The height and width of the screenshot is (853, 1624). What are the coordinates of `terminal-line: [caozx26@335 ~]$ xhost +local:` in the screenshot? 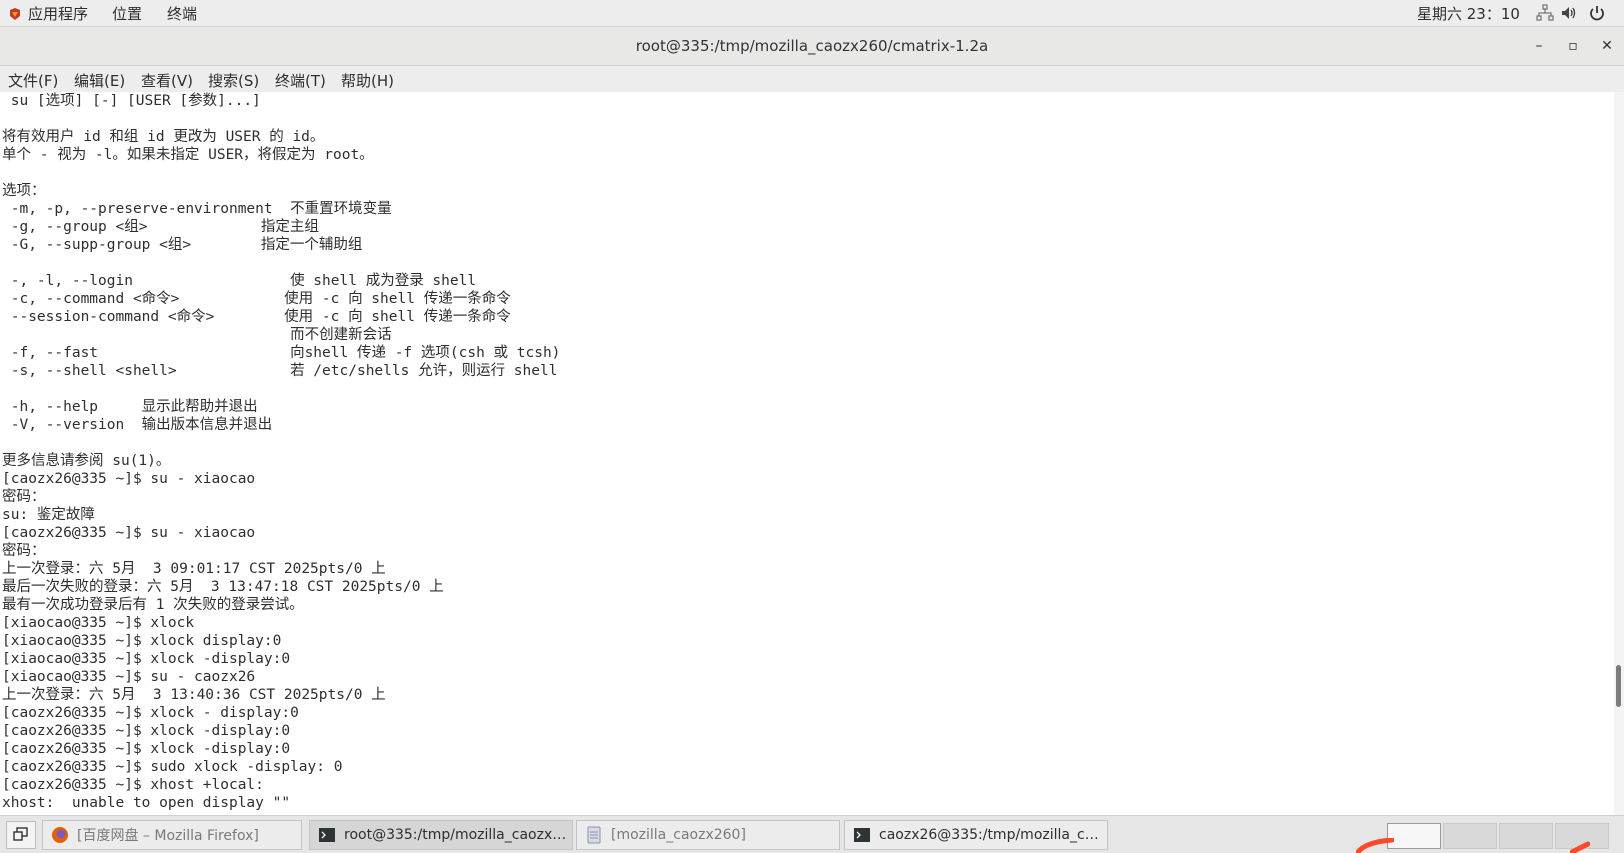 It's located at (133, 785).